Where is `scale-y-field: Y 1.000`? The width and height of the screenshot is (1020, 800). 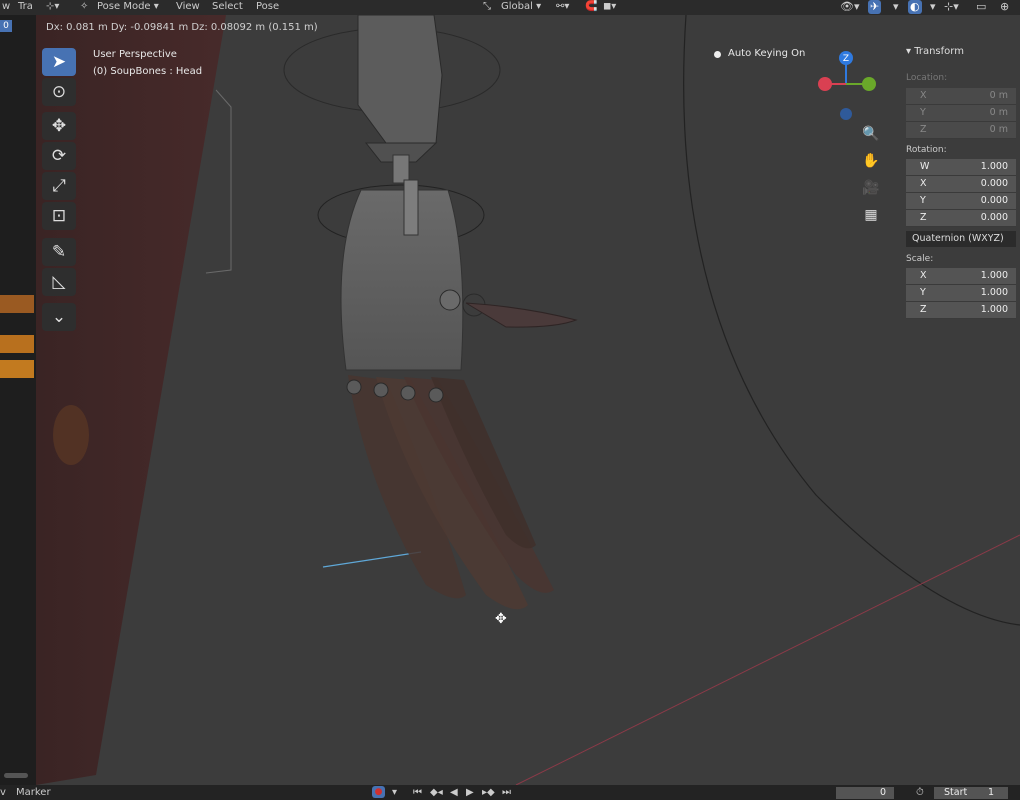
scale-y-field: Y 1.000 is located at coordinates (961, 293).